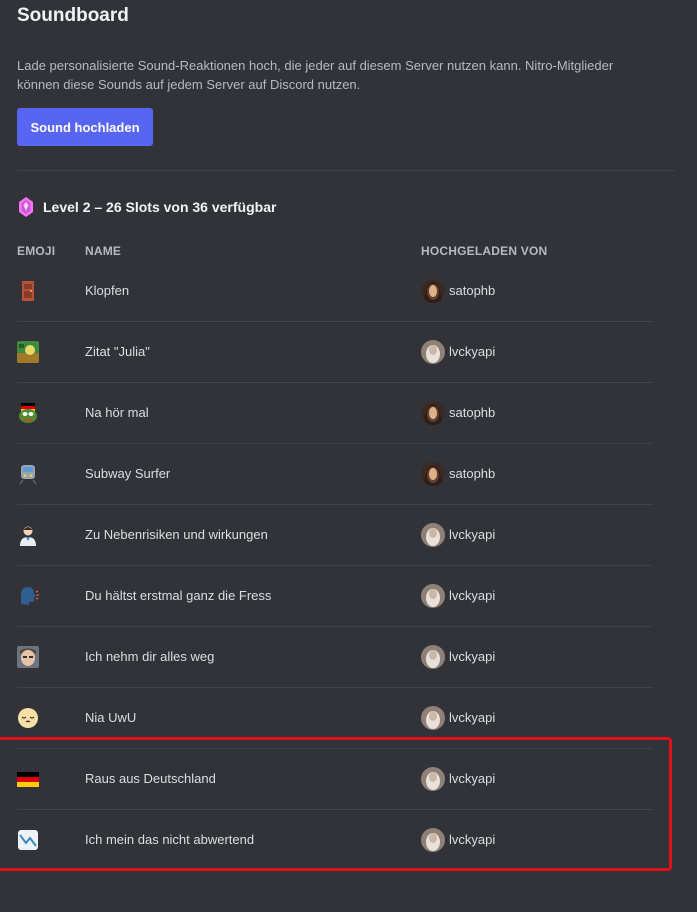  What do you see at coordinates (28, 657) in the screenshot?
I see `face-photo-icon` at bounding box center [28, 657].